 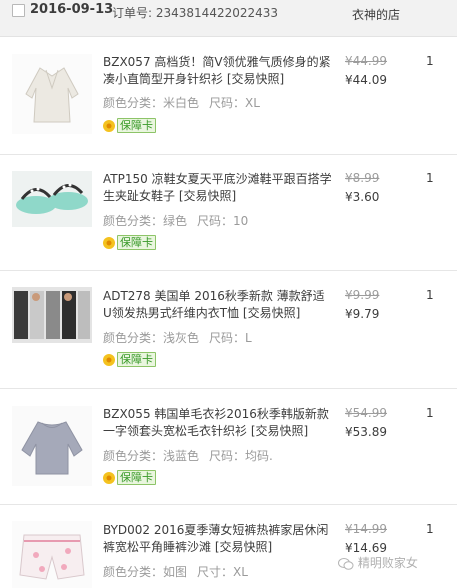 What do you see at coordinates (362, 314) in the screenshot?
I see `paid-price: ¥9.79` at bounding box center [362, 314].